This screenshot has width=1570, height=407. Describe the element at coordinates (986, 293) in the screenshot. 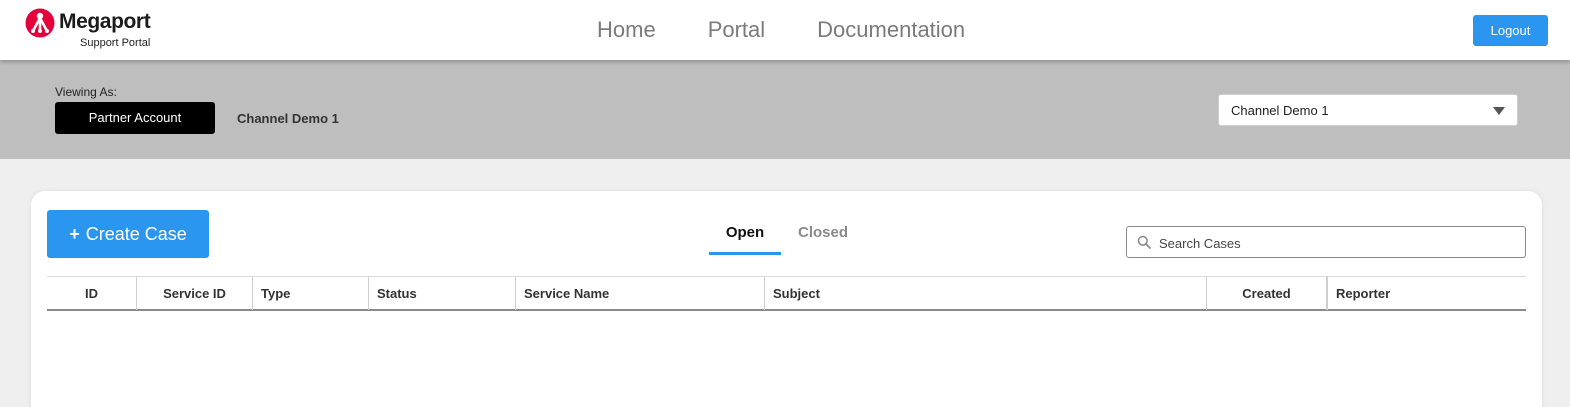

I see `column-header-subject: Subject` at that location.